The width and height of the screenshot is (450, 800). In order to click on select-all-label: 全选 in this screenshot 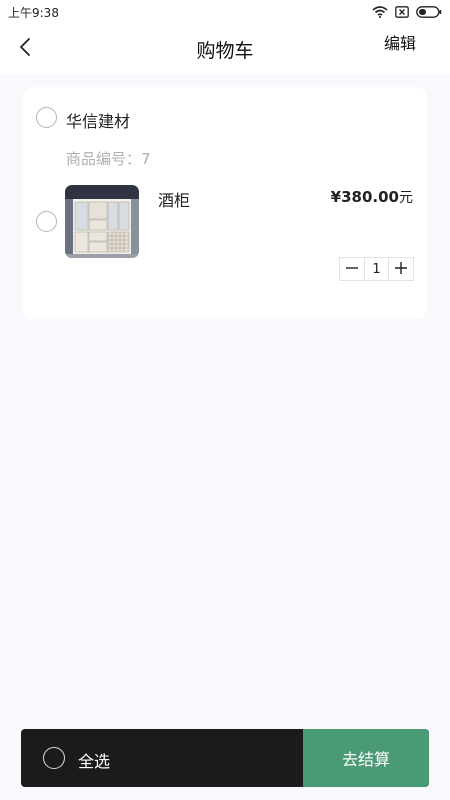, I will do `click(94, 760)`.